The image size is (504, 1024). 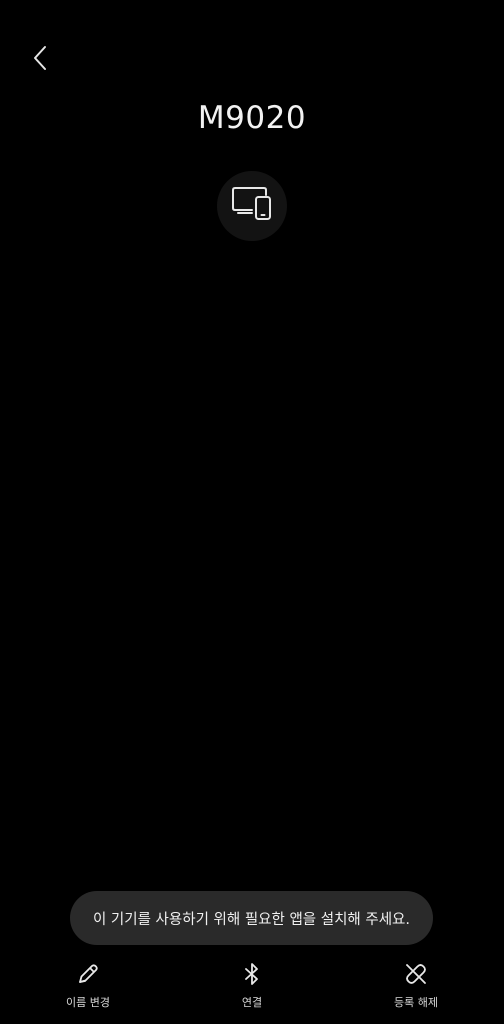 What do you see at coordinates (252, 1002) in the screenshot?
I see `connect-label: 연결` at bounding box center [252, 1002].